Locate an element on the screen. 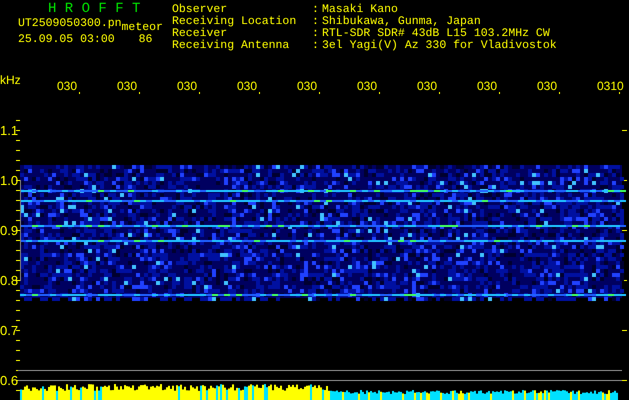 The height and width of the screenshot is (400, 629). info-value: 3el Yagi(V) Az 330 for Vladivostok is located at coordinates (439, 46).